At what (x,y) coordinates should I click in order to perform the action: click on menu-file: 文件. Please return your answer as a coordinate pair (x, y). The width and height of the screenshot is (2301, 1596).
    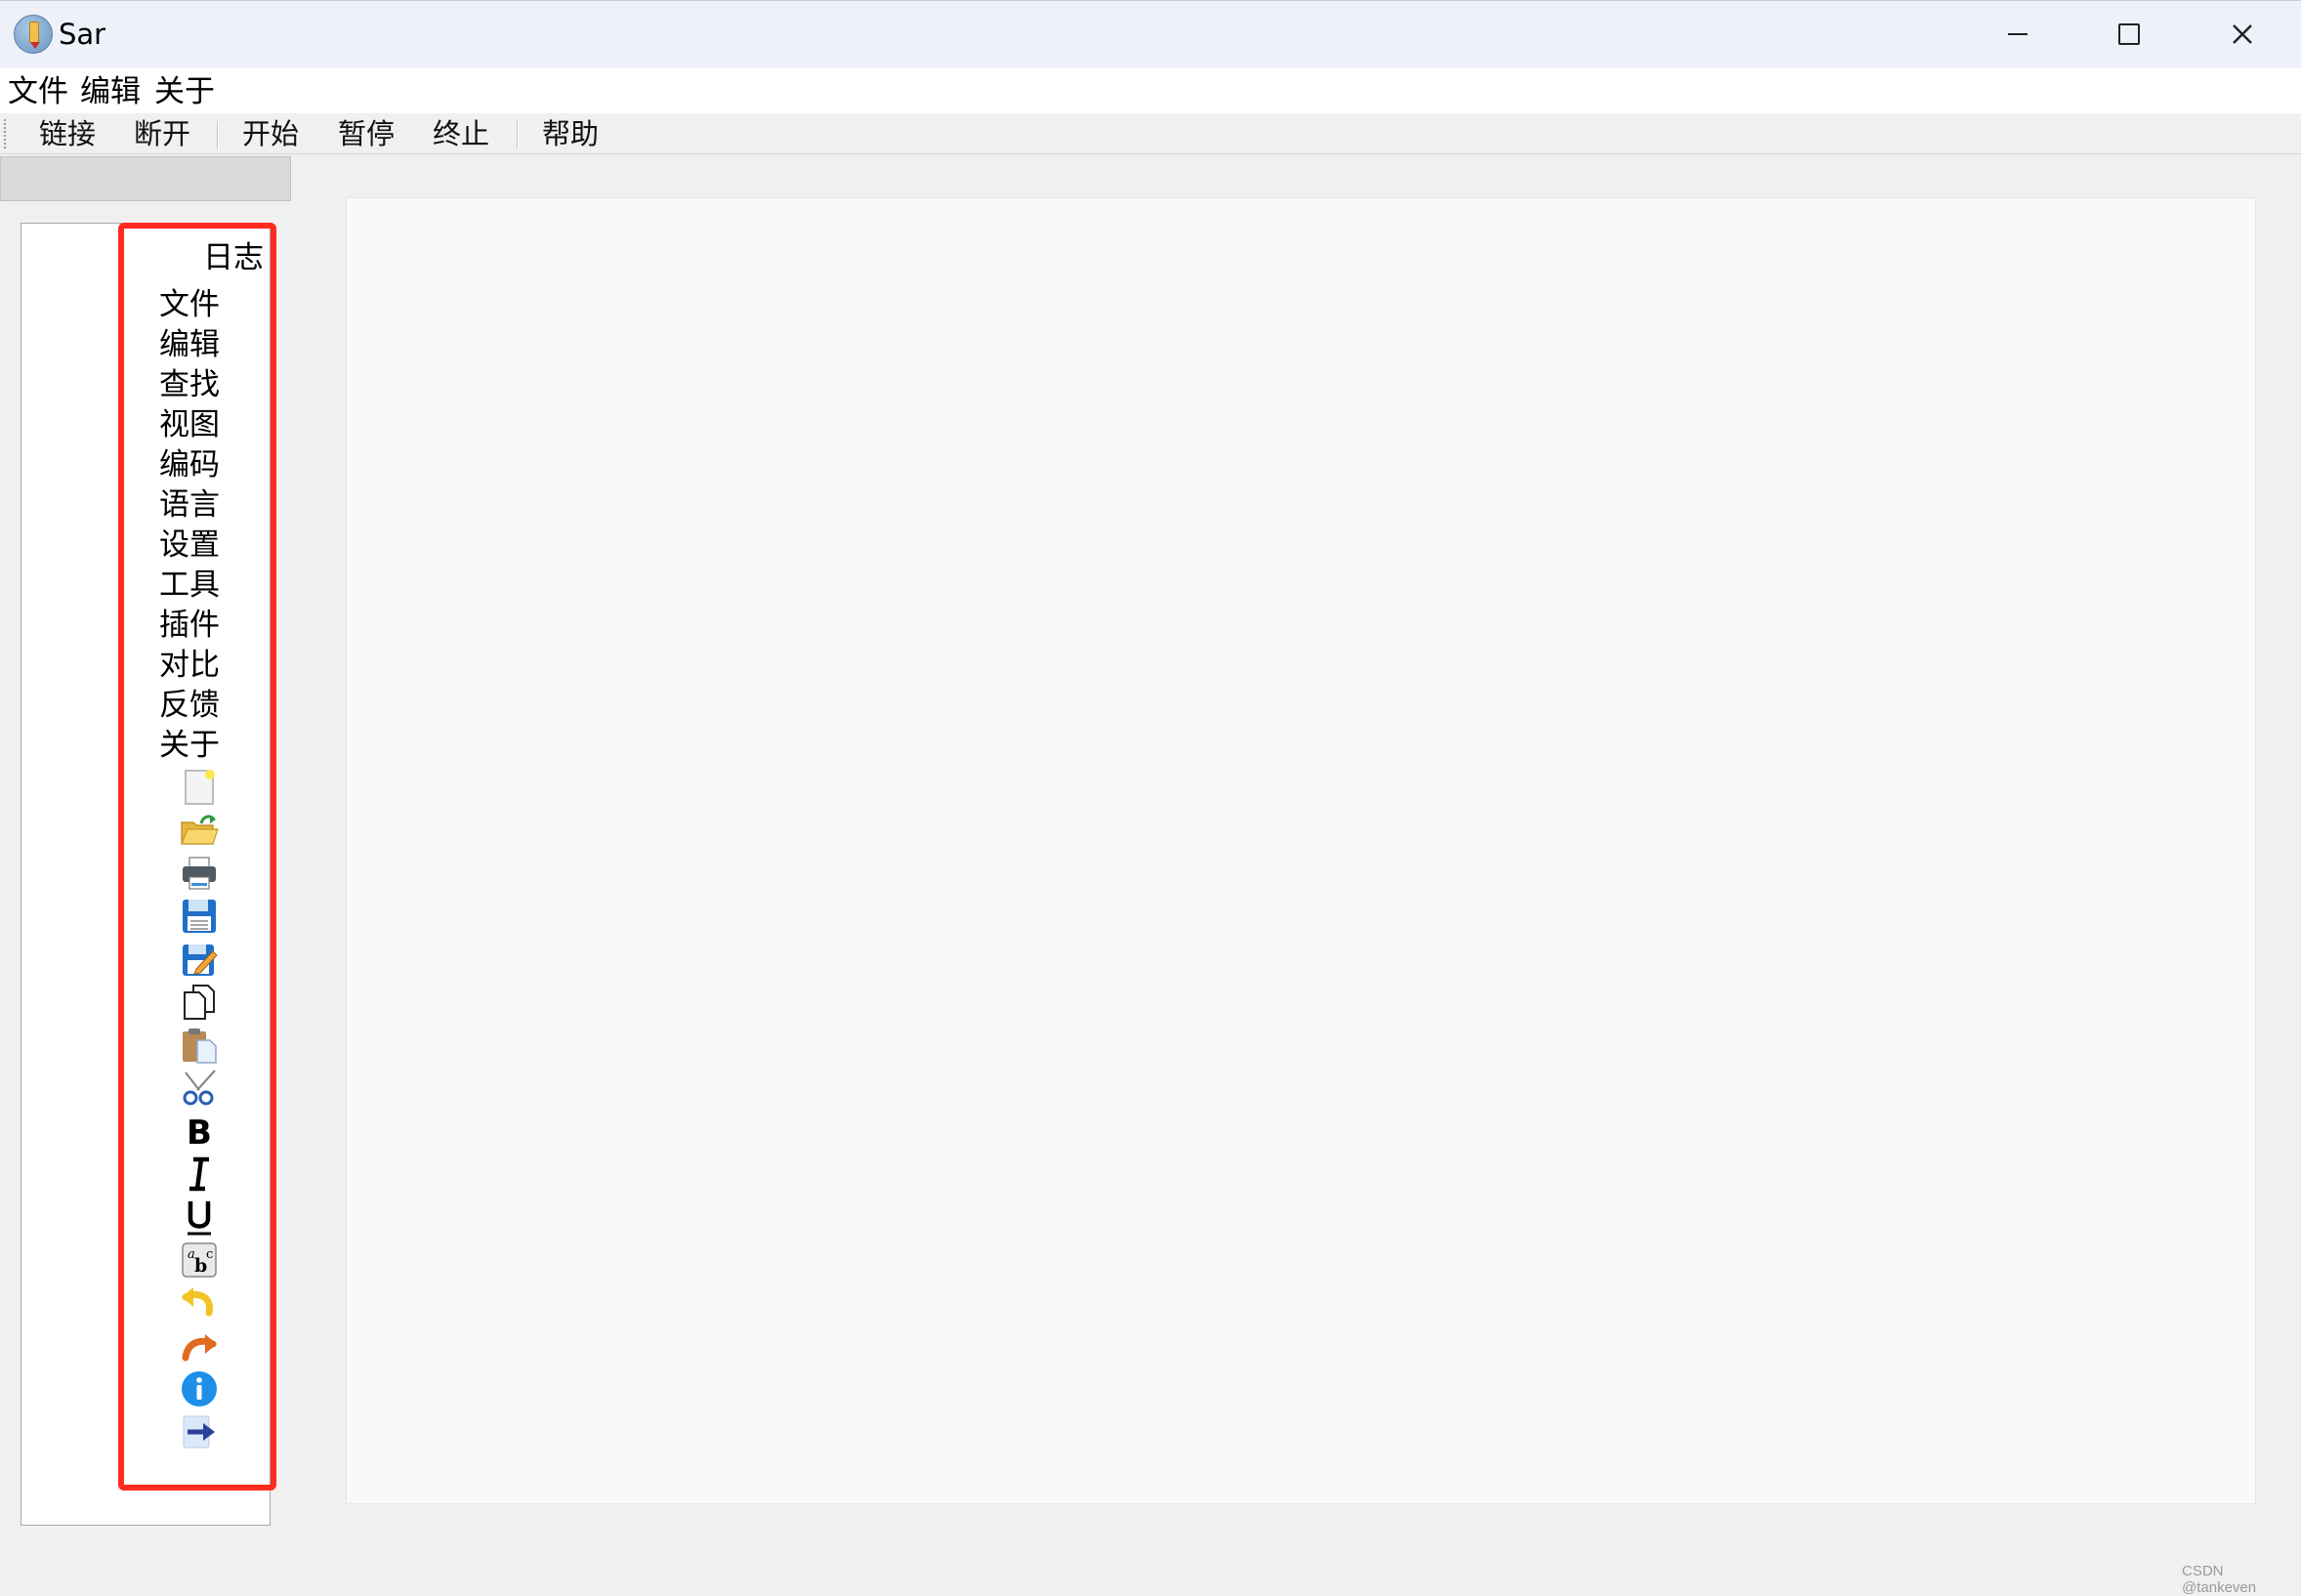
    Looking at the image, I should click on (38, 91).